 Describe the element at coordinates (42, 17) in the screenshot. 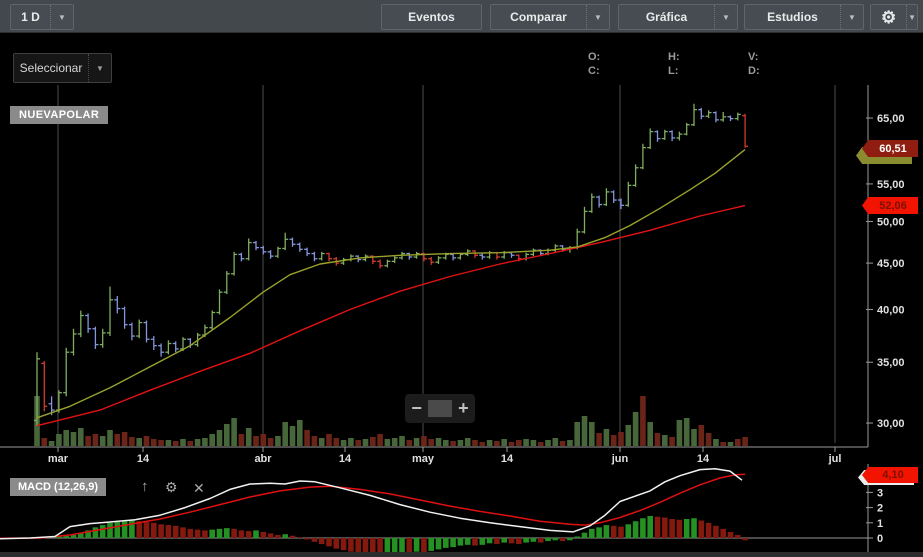

I see `period-dropdown: 1 D ▼` at that location.